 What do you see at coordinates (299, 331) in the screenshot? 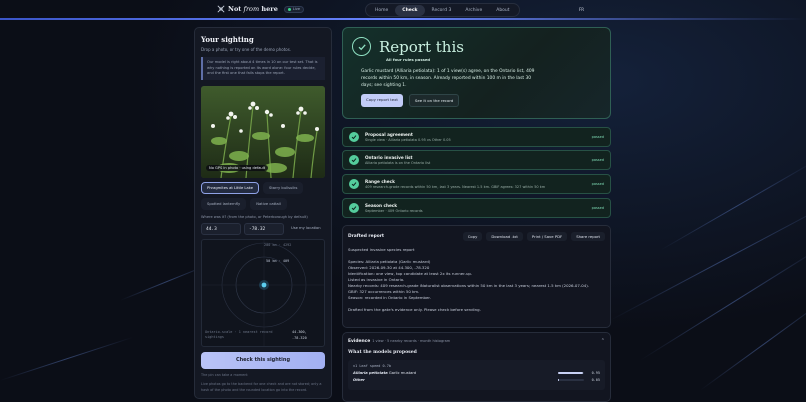
I see `map-footer-lat: 44.300,` at bounding box center [299, 331].